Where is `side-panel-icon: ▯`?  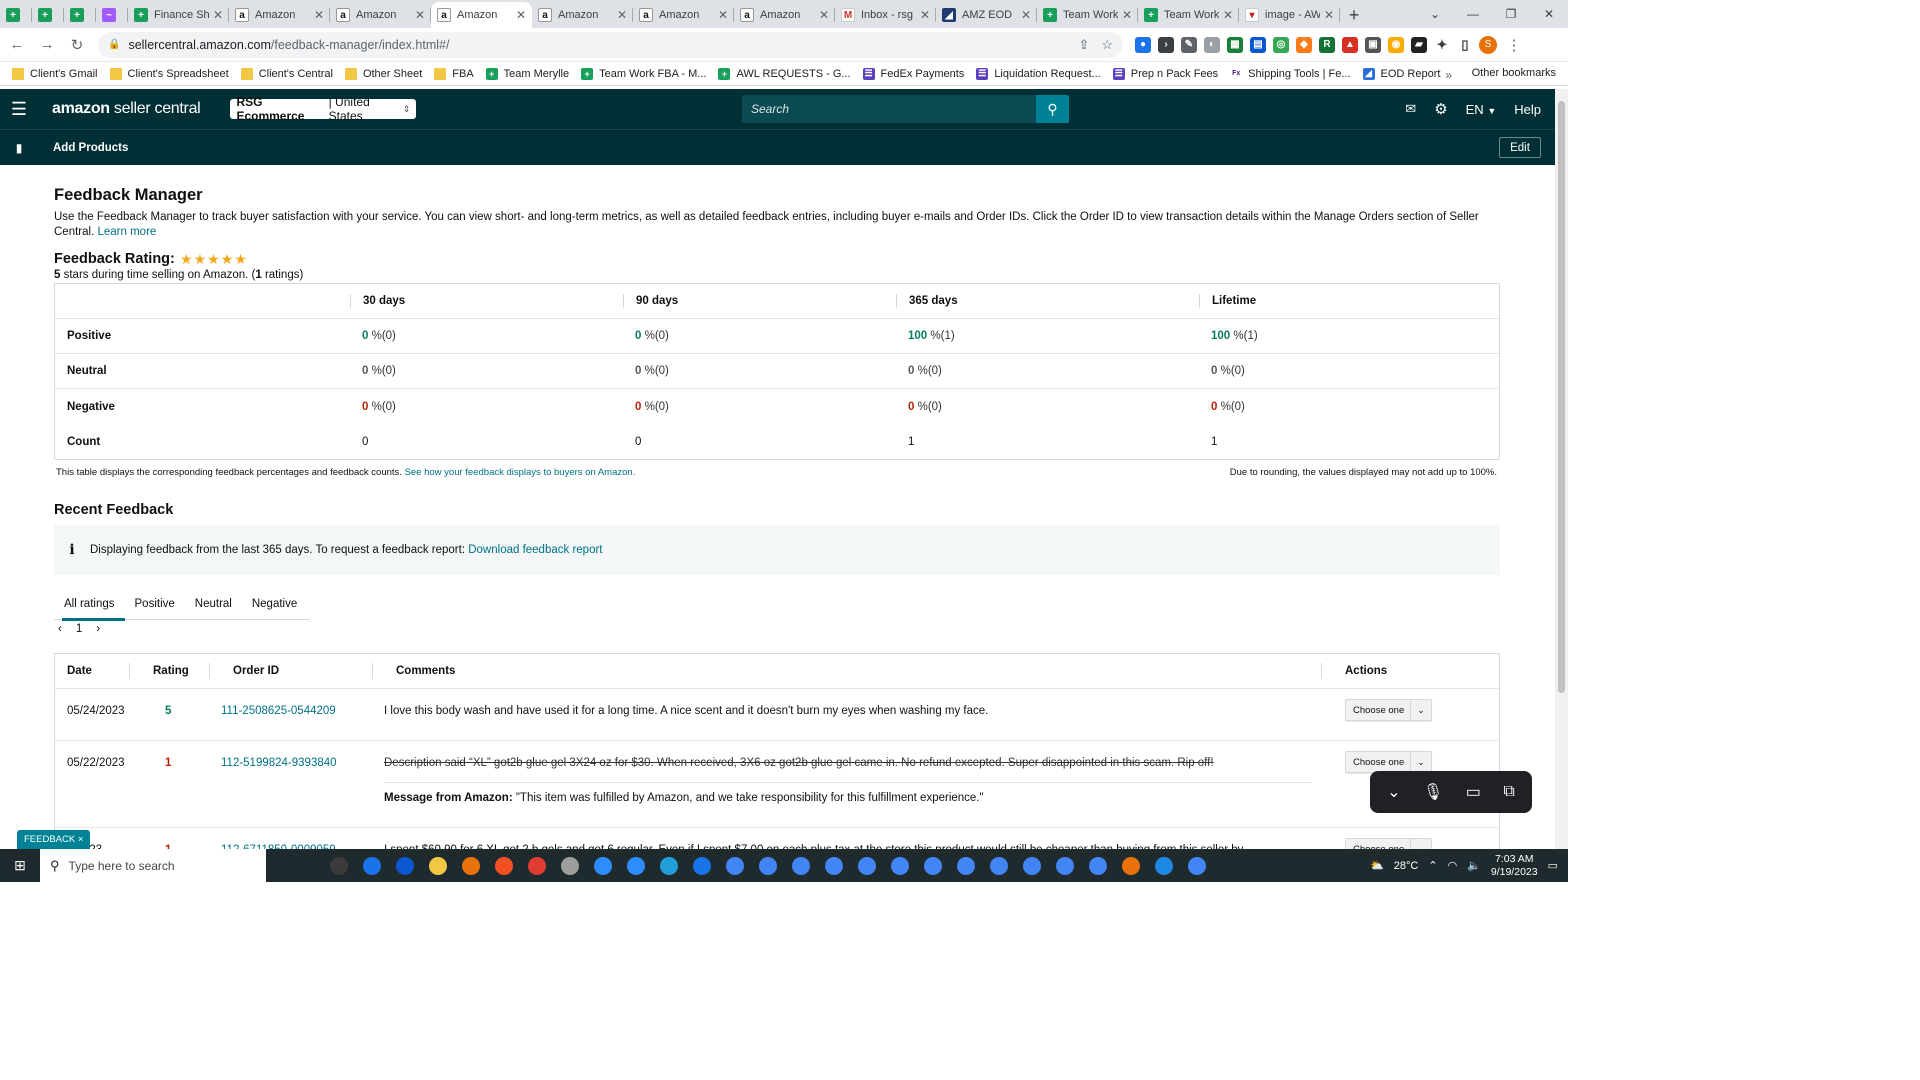 side-panel-icon: ▯ is located at coordinates (1465, 45).